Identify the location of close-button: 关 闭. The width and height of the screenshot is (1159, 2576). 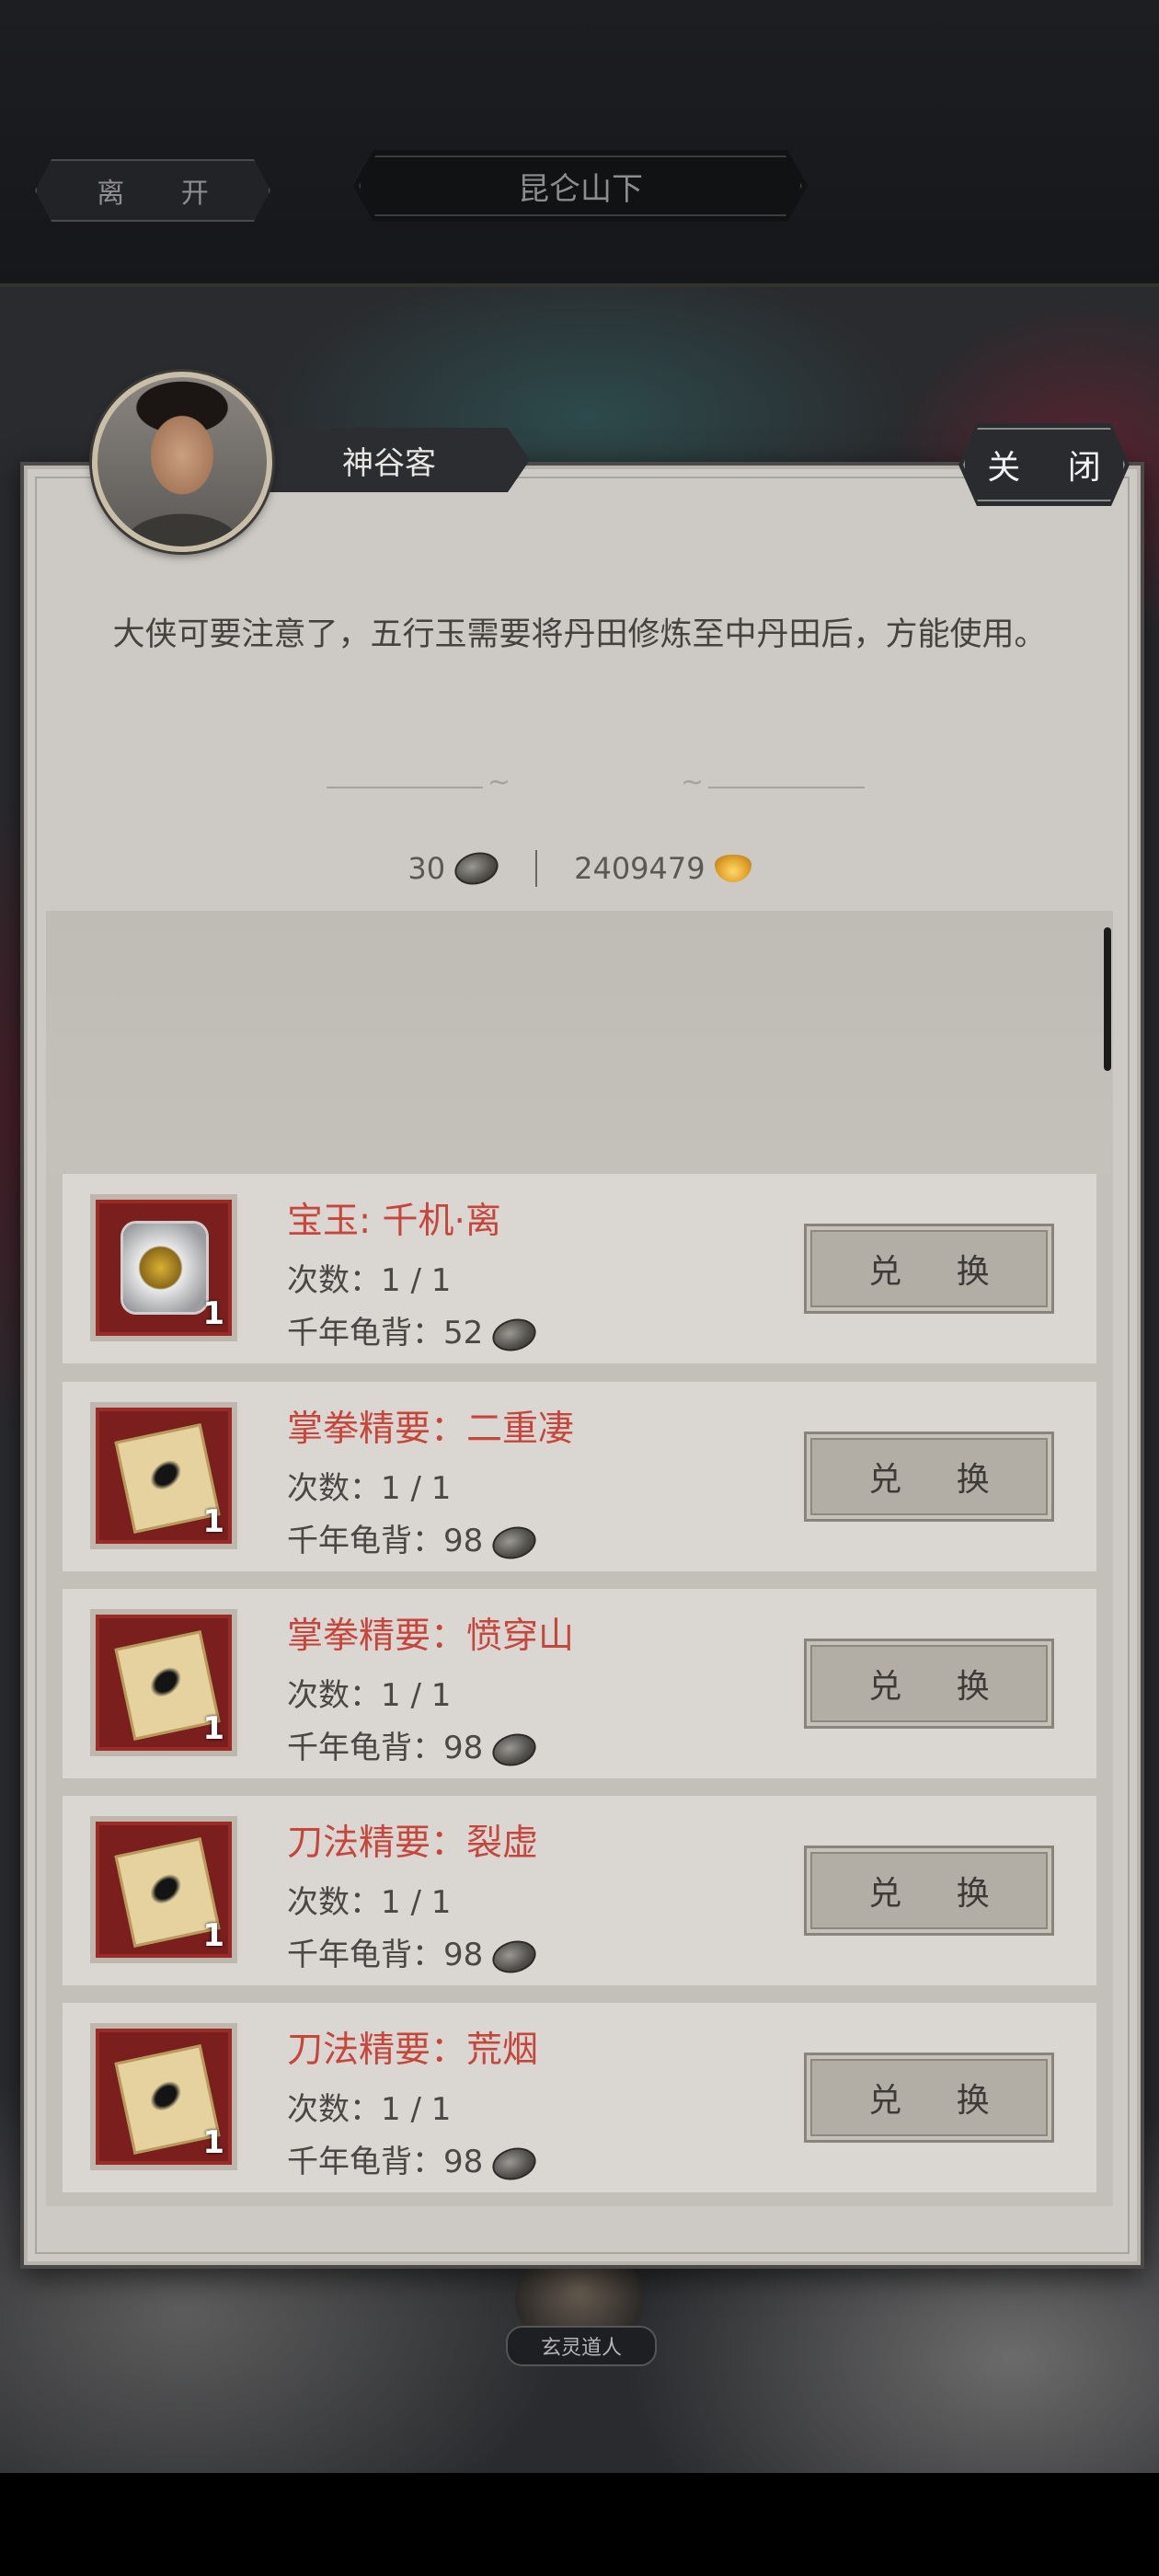
(1044, 464).